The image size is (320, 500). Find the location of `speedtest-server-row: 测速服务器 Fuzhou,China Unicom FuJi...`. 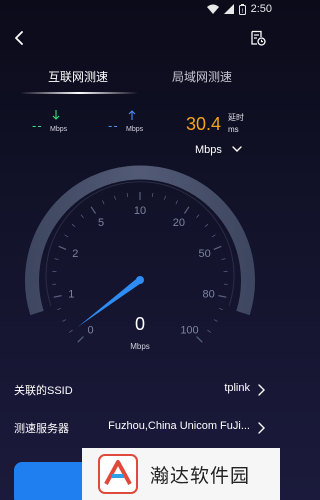

speedtest-server-row: 测速服务器 Fuzhou,China Unicom FuJi... is located at coordinates (140, 427).